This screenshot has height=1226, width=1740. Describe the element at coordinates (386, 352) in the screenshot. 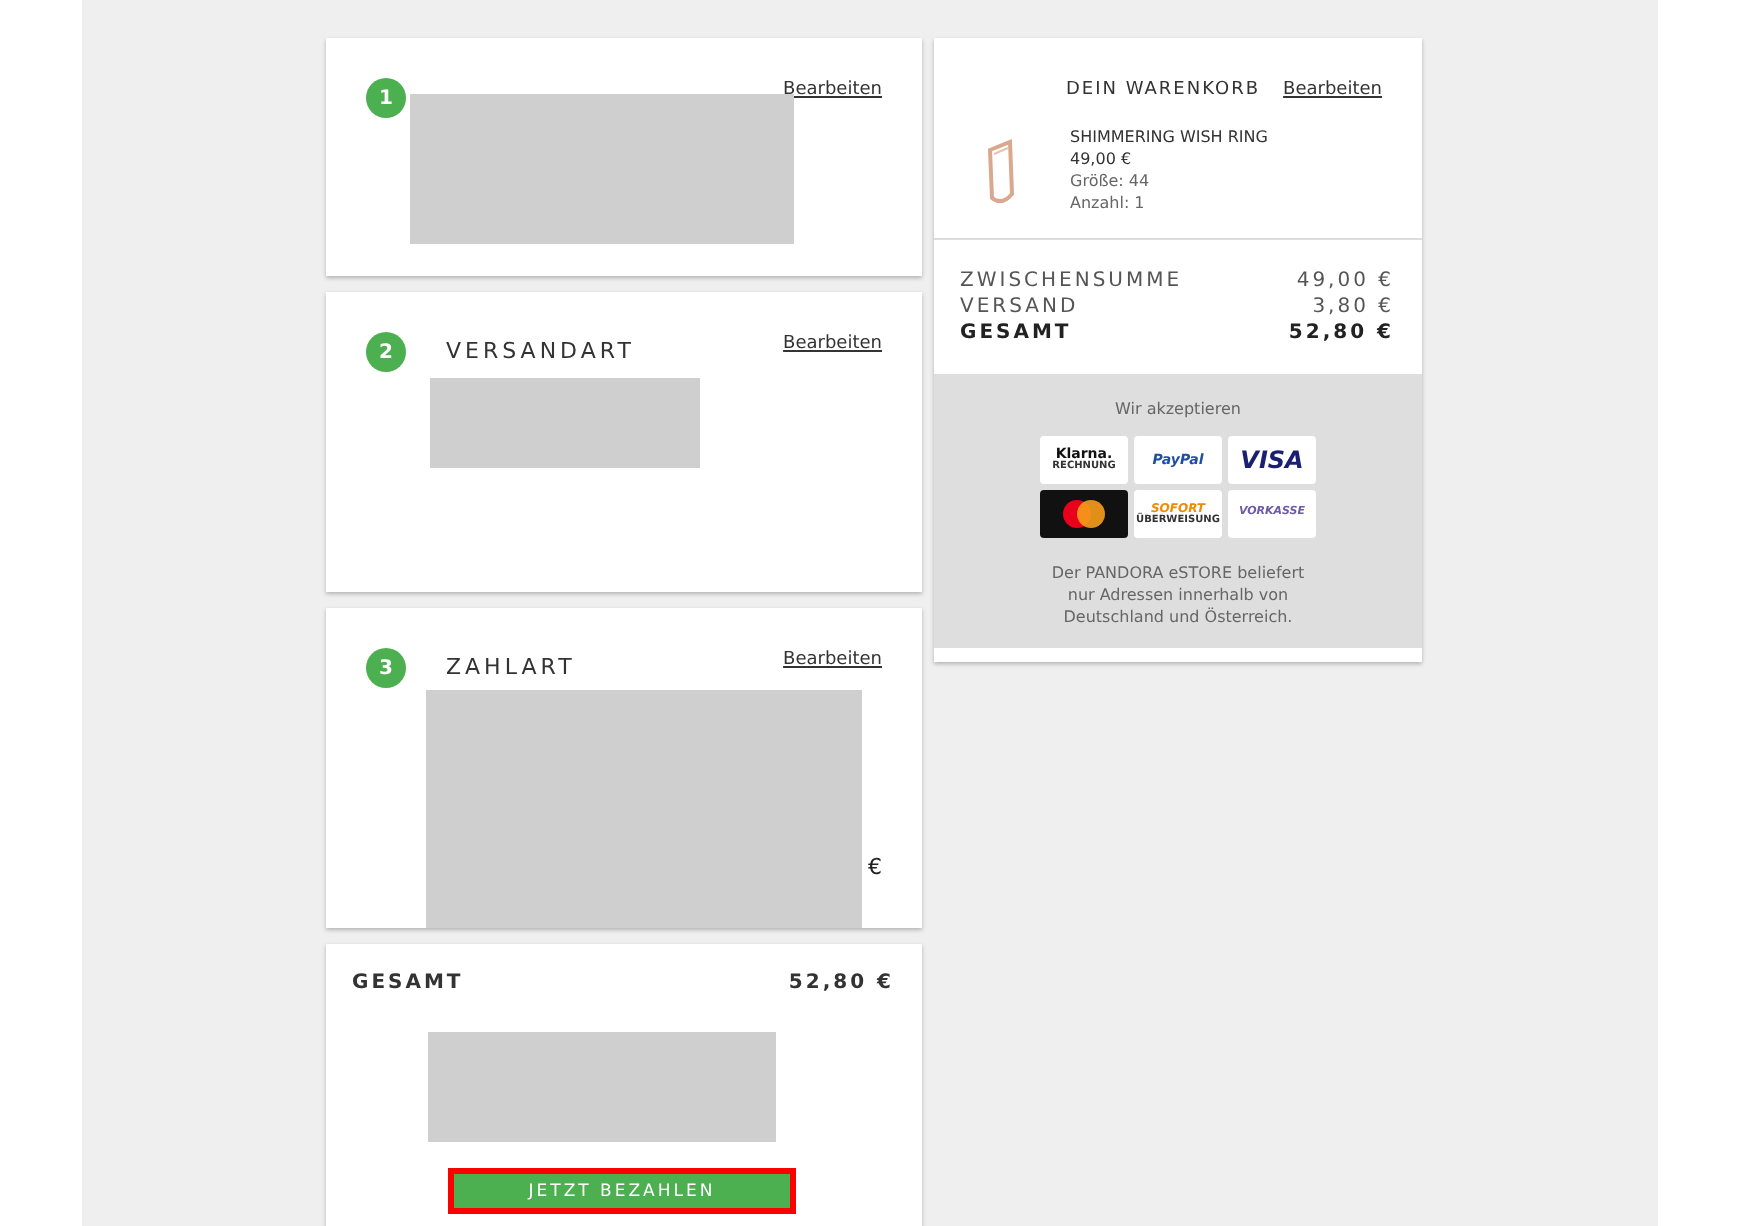

I see `step-number-badge: 2` at that location.